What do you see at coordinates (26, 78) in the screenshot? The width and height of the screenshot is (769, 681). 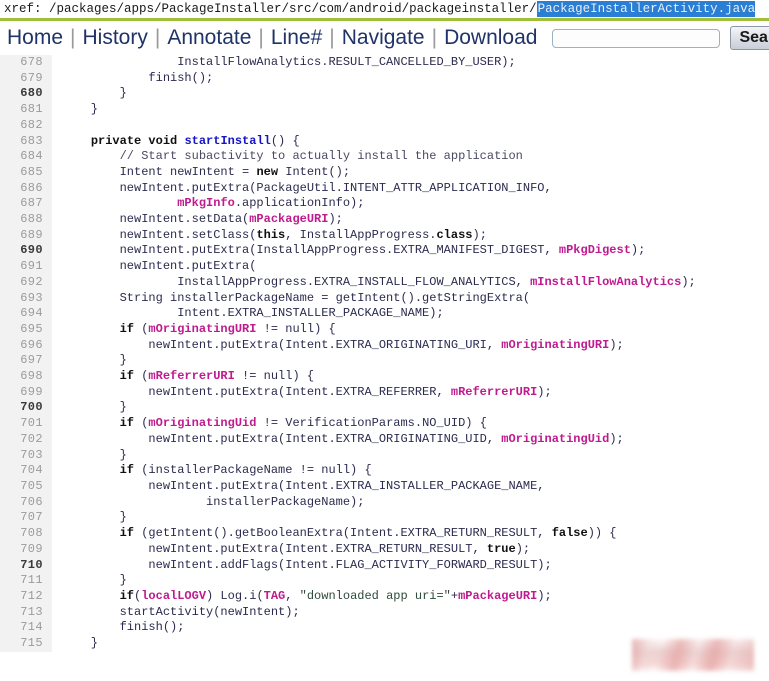 I see `line-number: 679` at bounding box center [26, 78].